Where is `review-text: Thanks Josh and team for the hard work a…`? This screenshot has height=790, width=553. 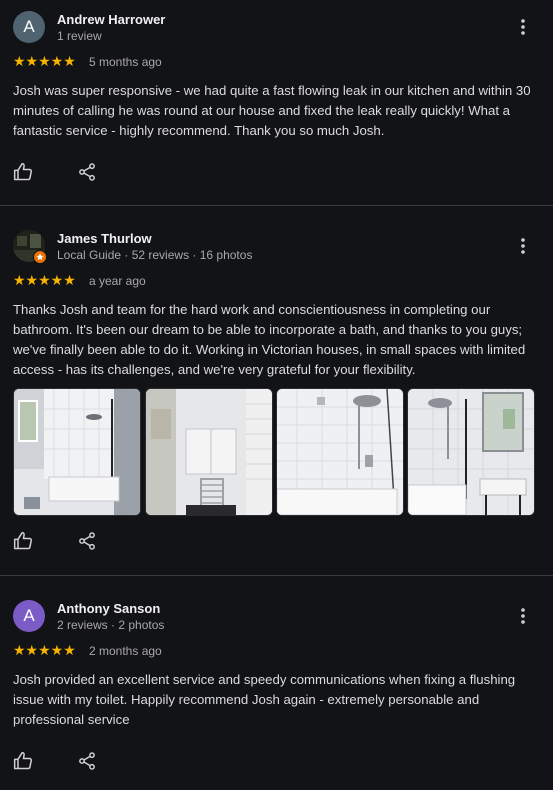 review-text: Thanks Josh and team for the hard work a… is located at coordinates (269, 339).